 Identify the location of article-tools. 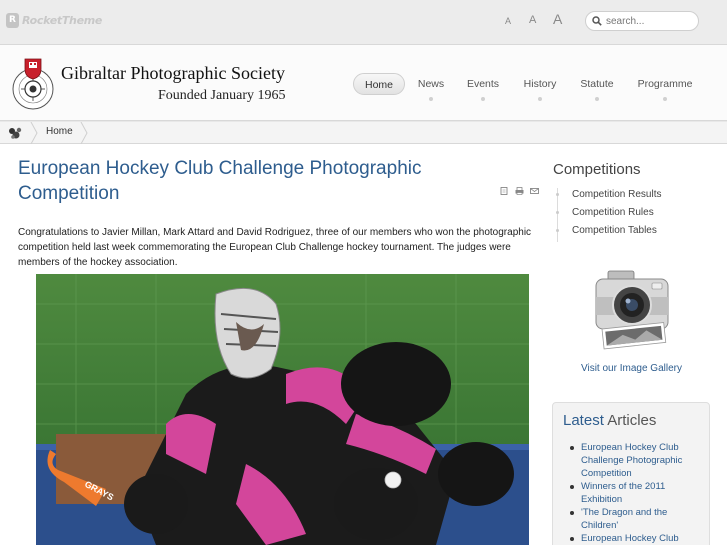
(519, 187).